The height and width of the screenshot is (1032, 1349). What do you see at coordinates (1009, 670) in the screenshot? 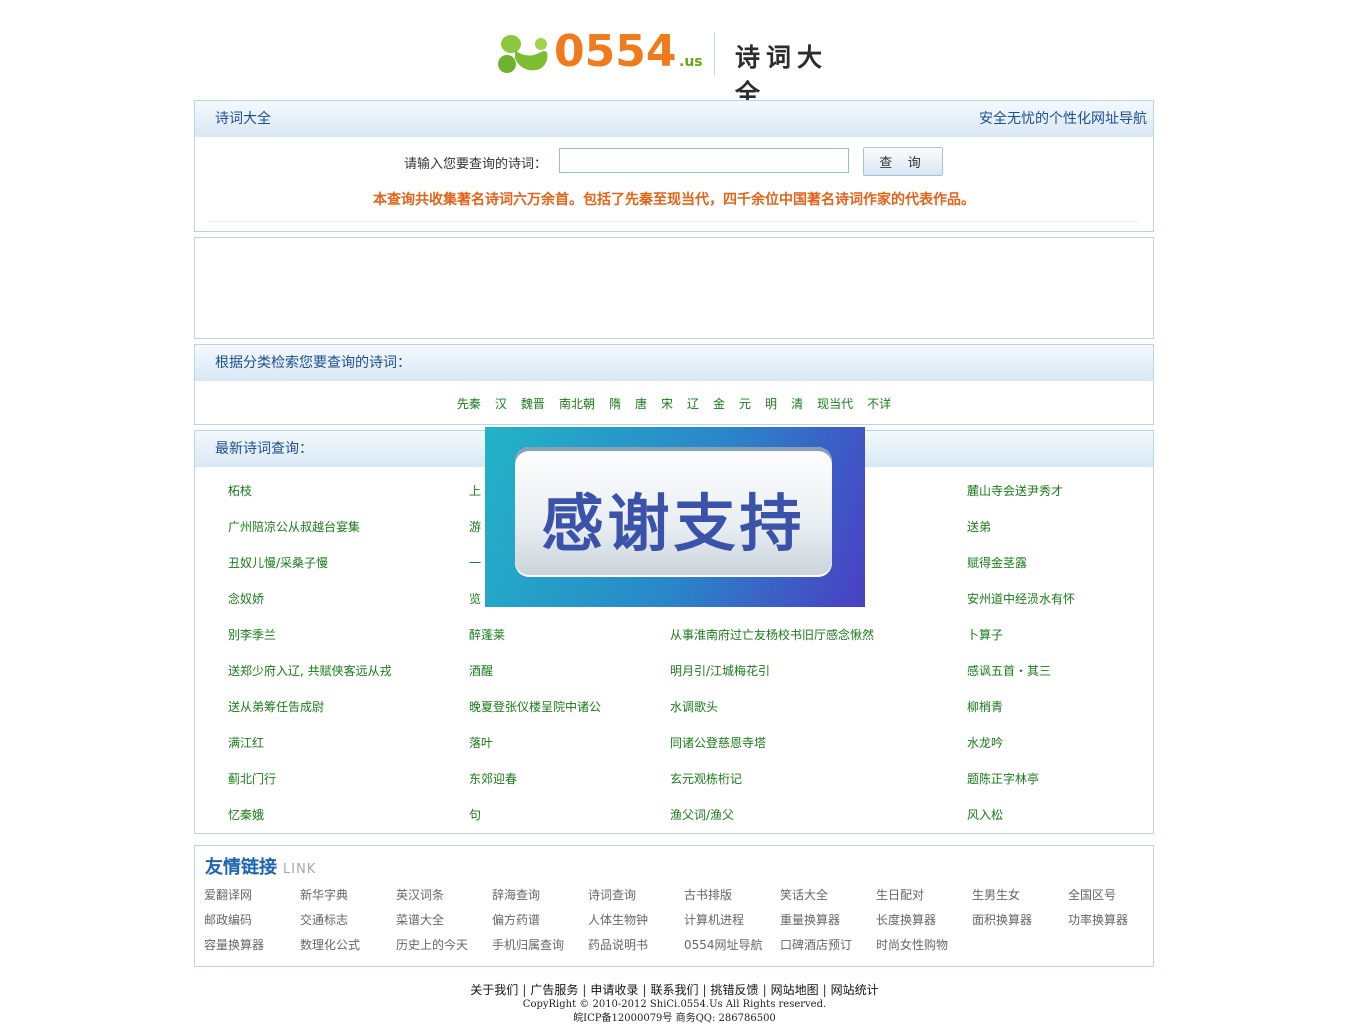
I see `poem-link: 感讽五首・其三` at bounding box center [1009, 670].